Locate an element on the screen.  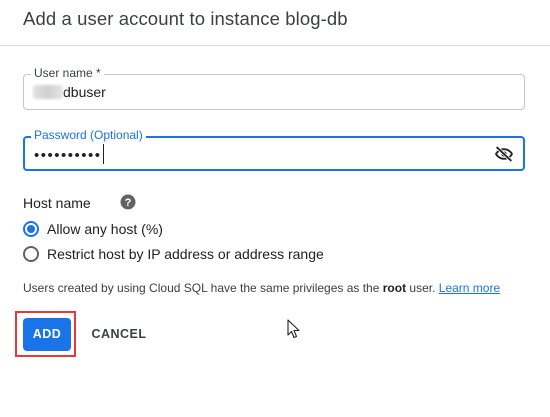
radio-button-checked is located at coordinates (31, 229).